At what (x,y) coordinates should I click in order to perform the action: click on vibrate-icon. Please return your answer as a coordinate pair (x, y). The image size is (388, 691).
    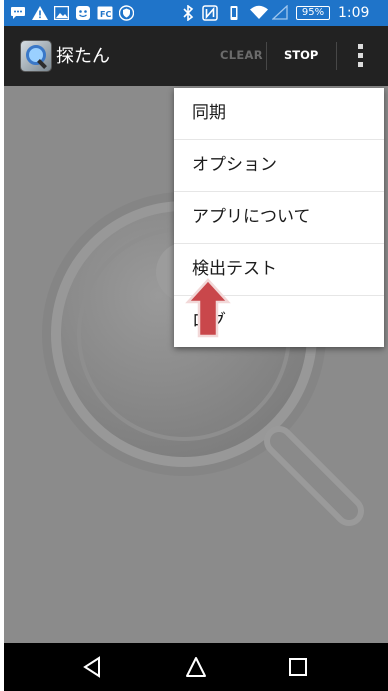
    Looking at the image, I should click on (234, 13).